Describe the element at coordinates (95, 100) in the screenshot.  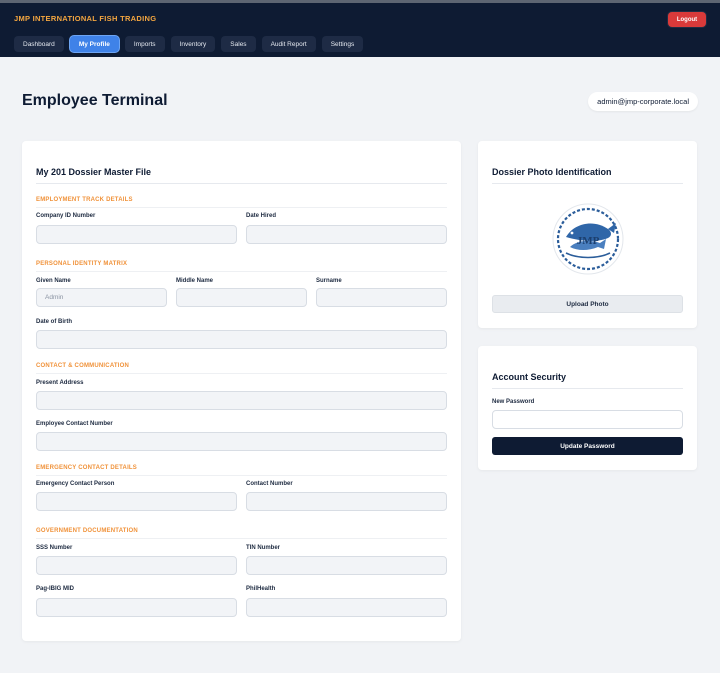
I see `page-title: Employee Terminal` at that location.